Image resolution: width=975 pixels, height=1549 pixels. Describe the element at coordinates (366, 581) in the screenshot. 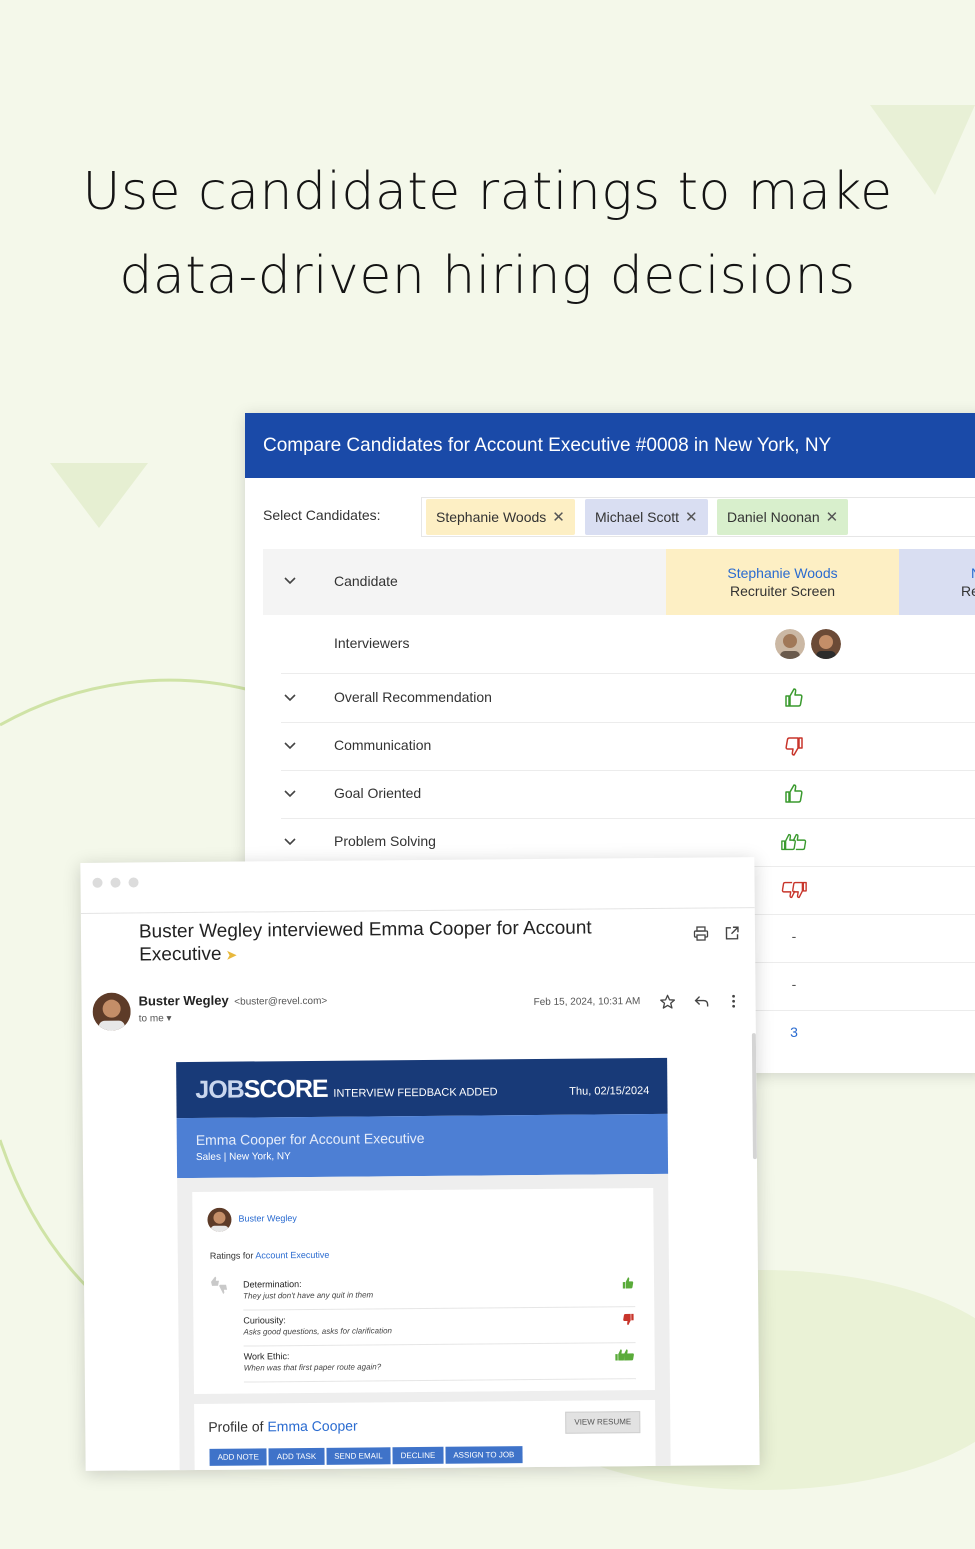

I see `candidate-column-label: Candidate` at that location.